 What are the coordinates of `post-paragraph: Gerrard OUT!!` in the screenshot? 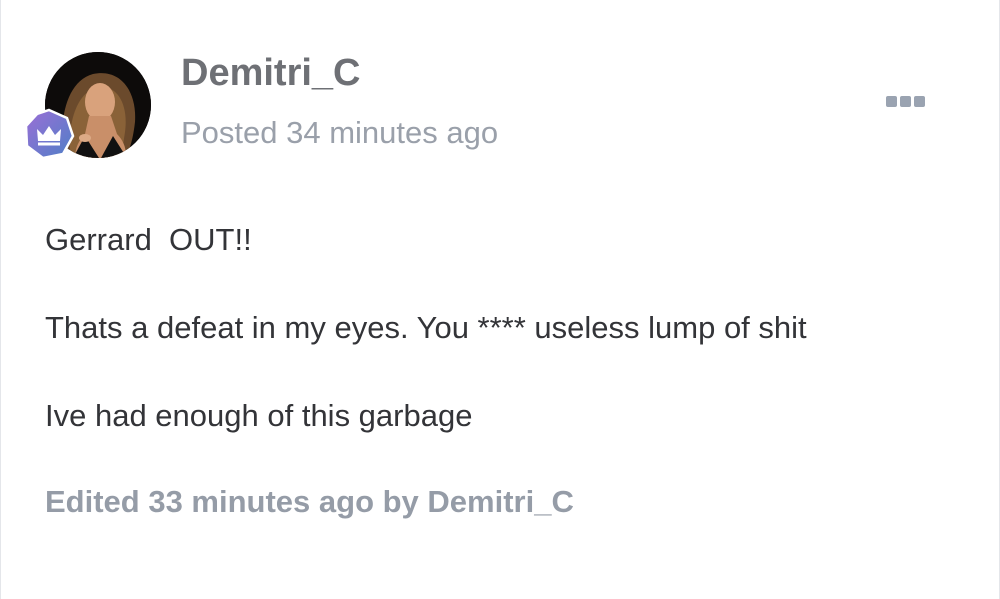 It's located at (148, 239).